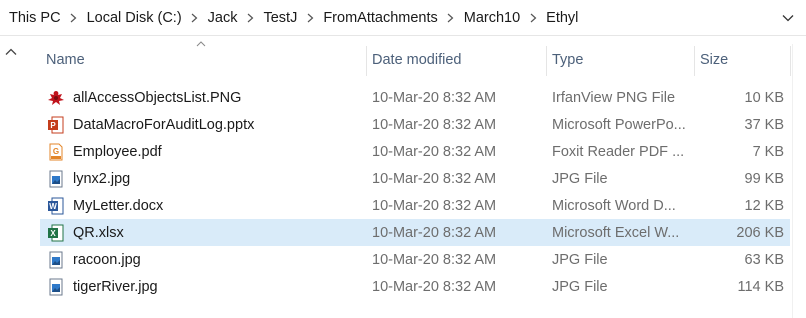  Describe the element at coordinates (56, 97) in the screenshot. I see `irfanview-icon` at that location.